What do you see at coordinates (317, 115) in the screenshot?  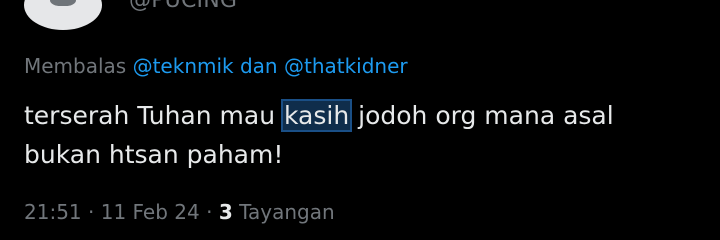 I see `tweet-text-selection: kasih` at bounding box center [317, 115].